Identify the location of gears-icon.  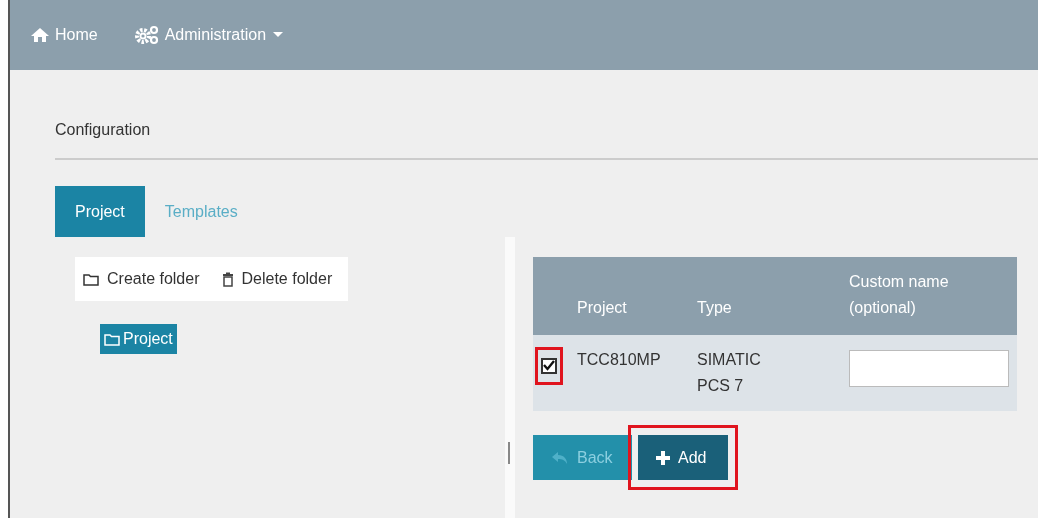
(146, 35).